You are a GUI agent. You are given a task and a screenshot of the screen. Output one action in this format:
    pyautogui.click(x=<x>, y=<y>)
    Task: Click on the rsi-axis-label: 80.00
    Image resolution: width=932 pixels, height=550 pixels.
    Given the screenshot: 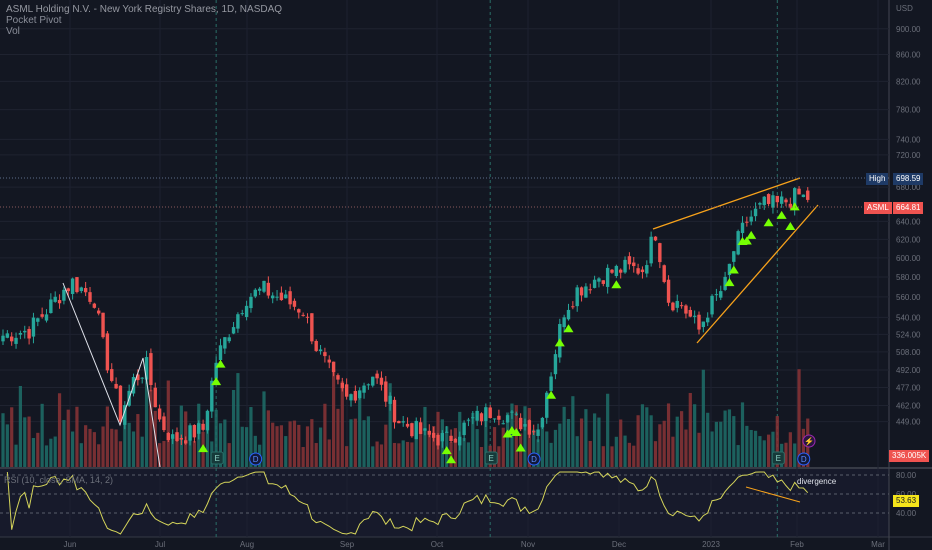 What is the action you would take?
    pyautogui.click(x=906, y=475)
    